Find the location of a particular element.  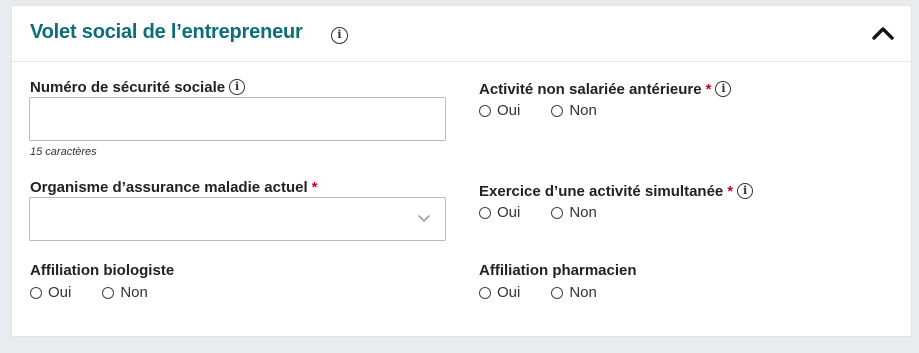

affiliation-bio-radio-group: Oui Non is located at coordinates (104, 292).